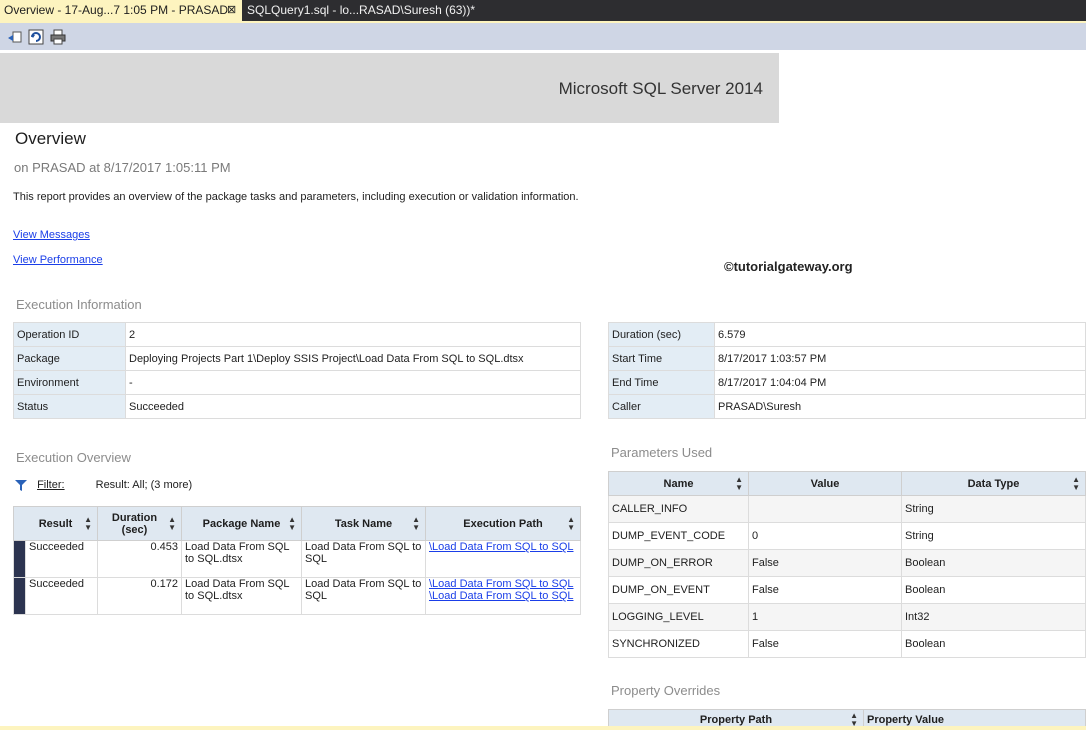 Image resolution: width=1086 pixels, height=730 pixels. I want to click on column-header-package-name: Package Name ▲ ▼, so click(241, 523).